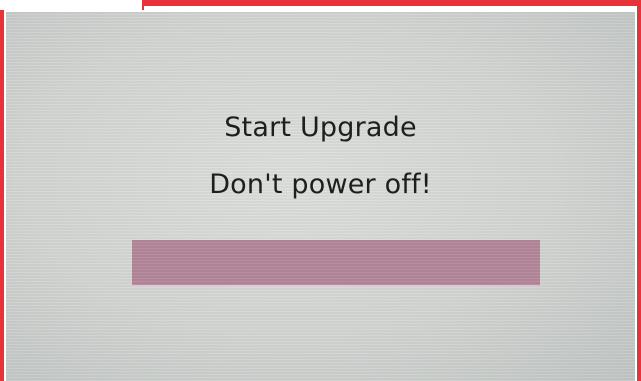  I want to click on upgrade-progress-bar, so click(336, 262).